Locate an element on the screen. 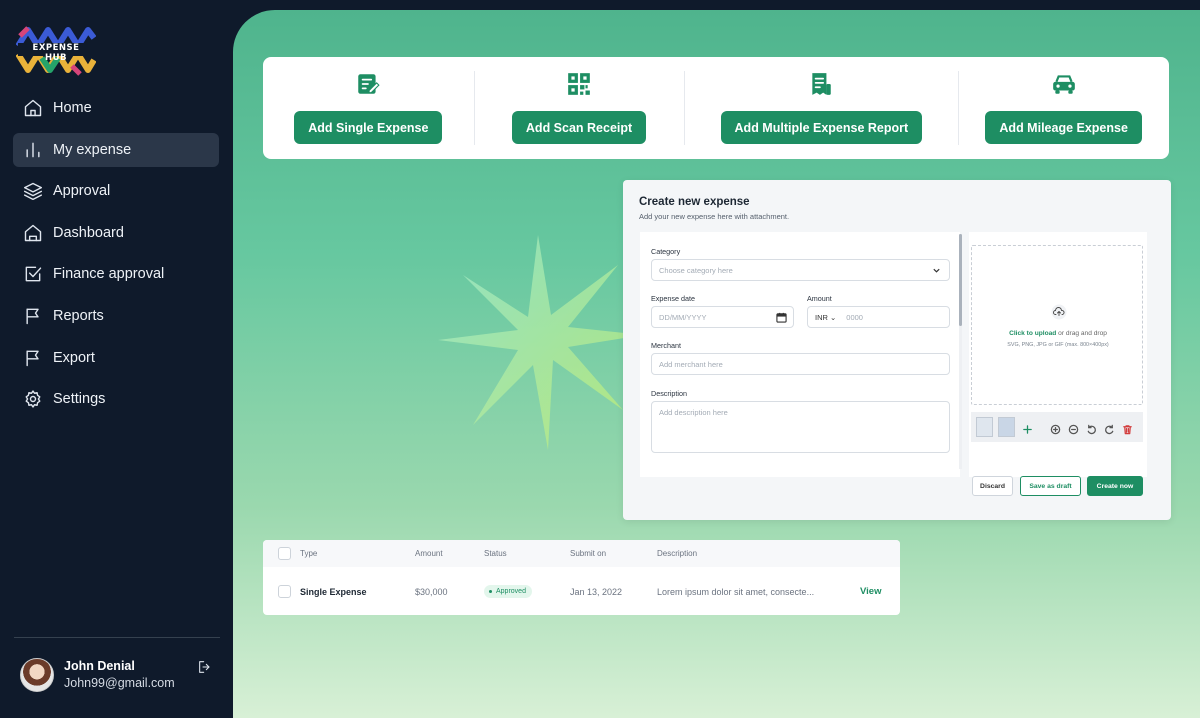 The height and width of the screenshot is (718, 1200). sidebar-item-label: Export is located at coordinates (74, 357).